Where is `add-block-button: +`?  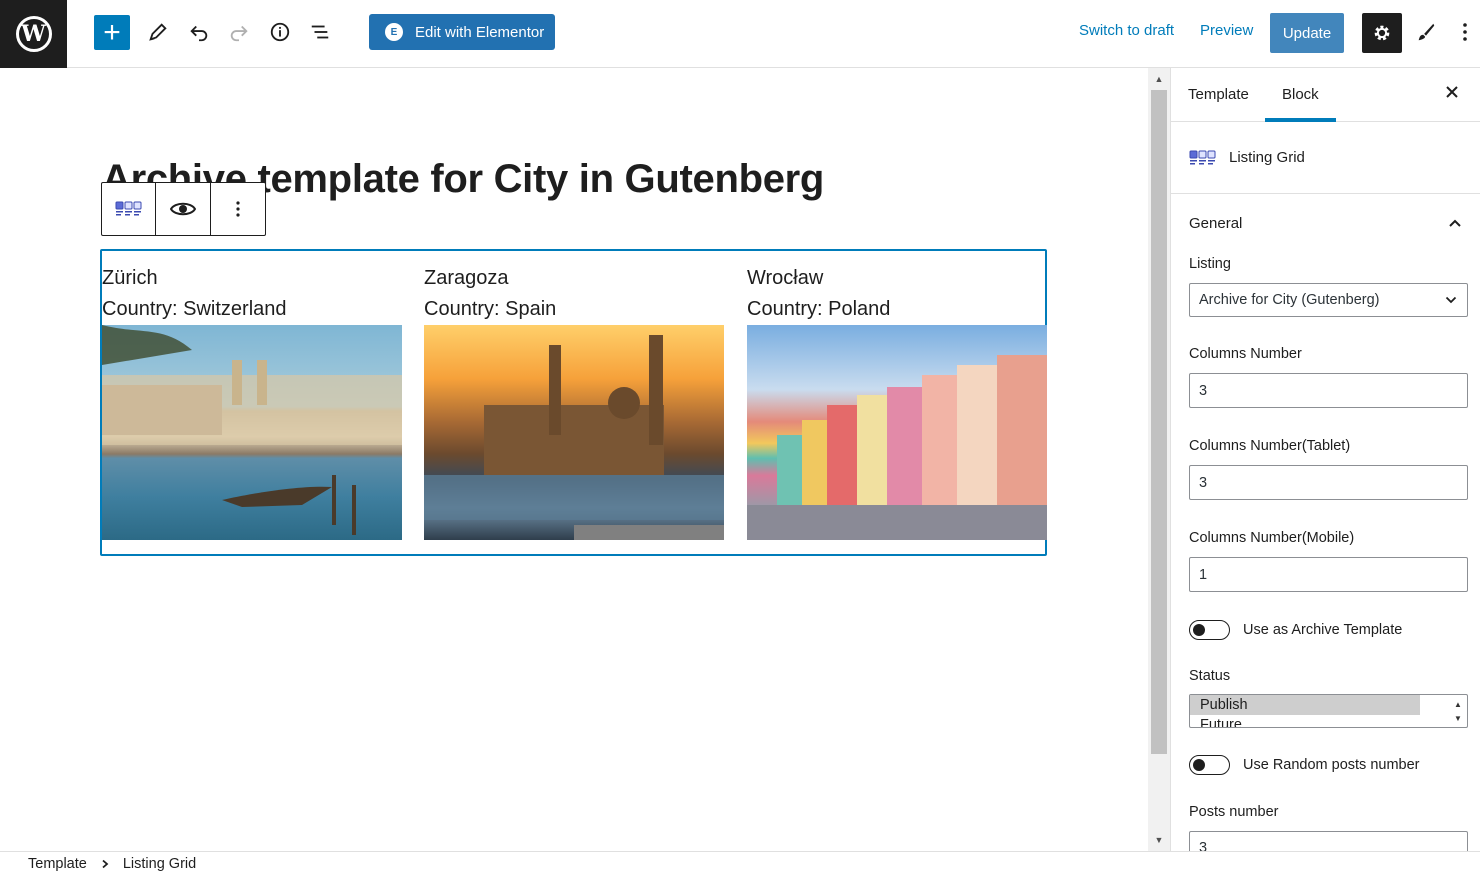
add-block-button: + is located at coordinates (112, 32).